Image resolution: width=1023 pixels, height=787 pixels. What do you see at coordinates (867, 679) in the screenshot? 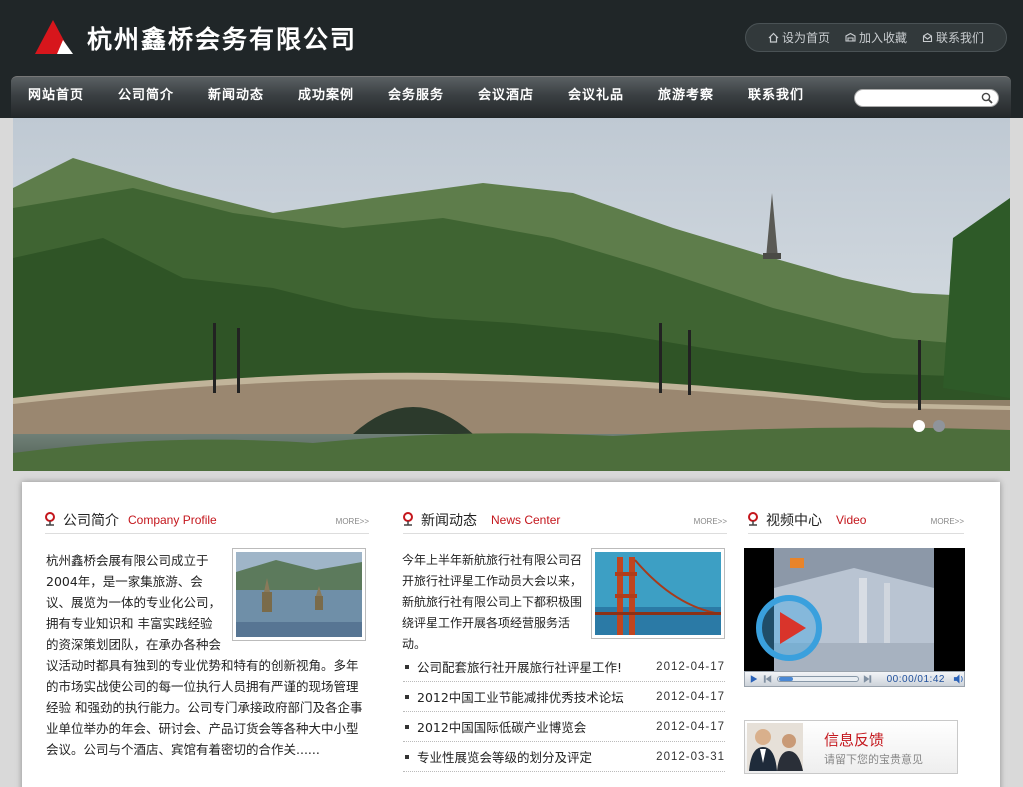
I see `forward-icon` at bounding box center [867, 679].